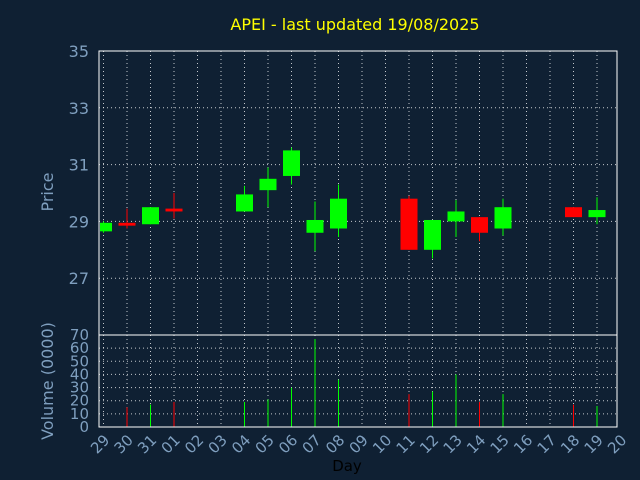  What do you see at coordinates (79, 108) in the screenshot?
I see `price-tick-label: 33` at bounding box center [79, 108].